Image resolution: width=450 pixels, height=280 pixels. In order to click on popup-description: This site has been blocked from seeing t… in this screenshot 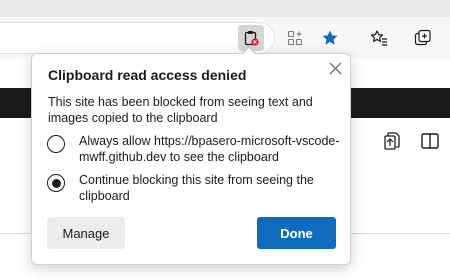, I will do `click(180, 110)`.